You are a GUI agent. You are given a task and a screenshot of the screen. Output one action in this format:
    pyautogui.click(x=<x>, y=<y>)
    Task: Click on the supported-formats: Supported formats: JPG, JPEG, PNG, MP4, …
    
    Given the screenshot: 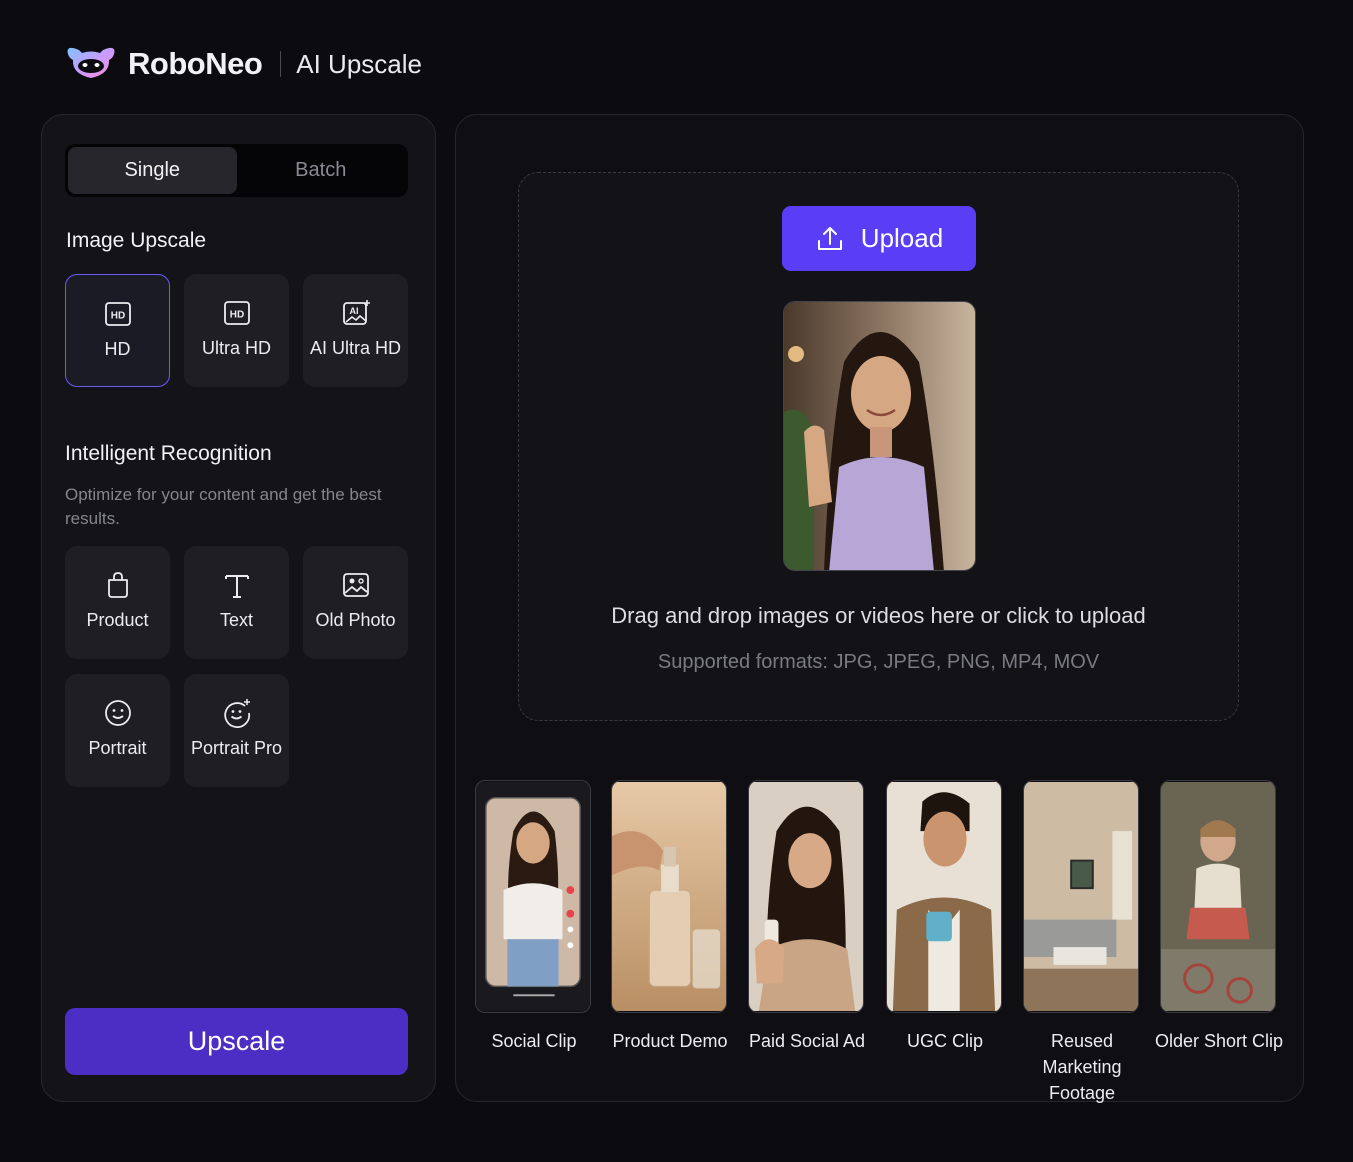 What is the action you would take?
    pyautogui.click(x=878, y=662)
    